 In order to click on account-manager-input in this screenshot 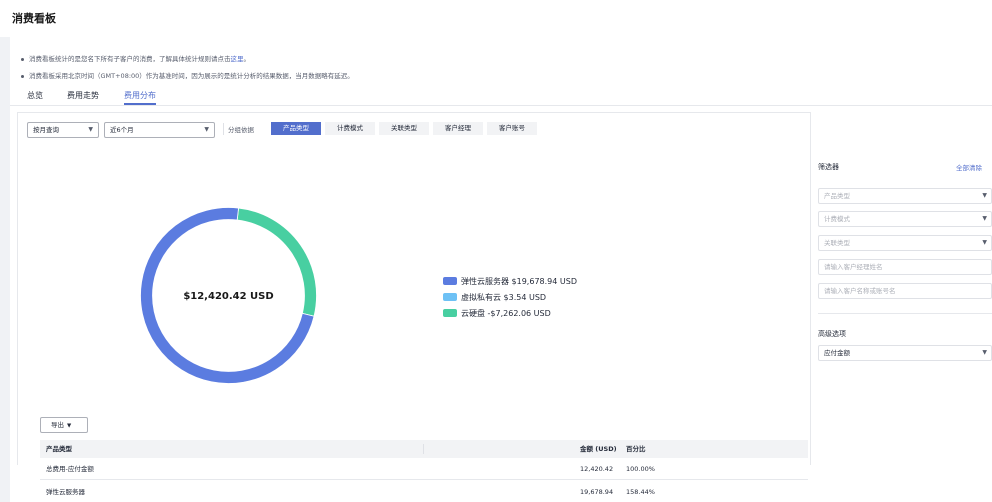, I will do `click(905, 267)`.